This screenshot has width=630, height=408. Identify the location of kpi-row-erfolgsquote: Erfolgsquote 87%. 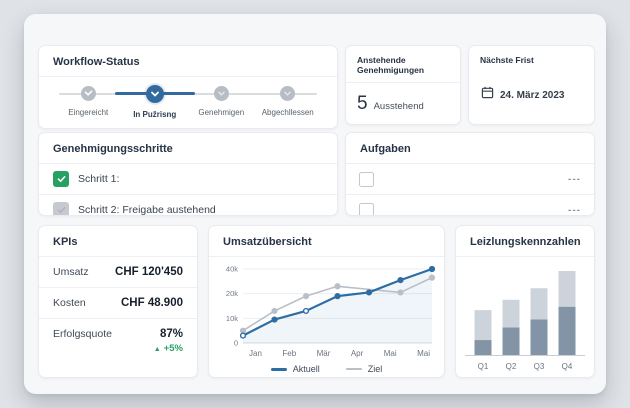
(118, 331).